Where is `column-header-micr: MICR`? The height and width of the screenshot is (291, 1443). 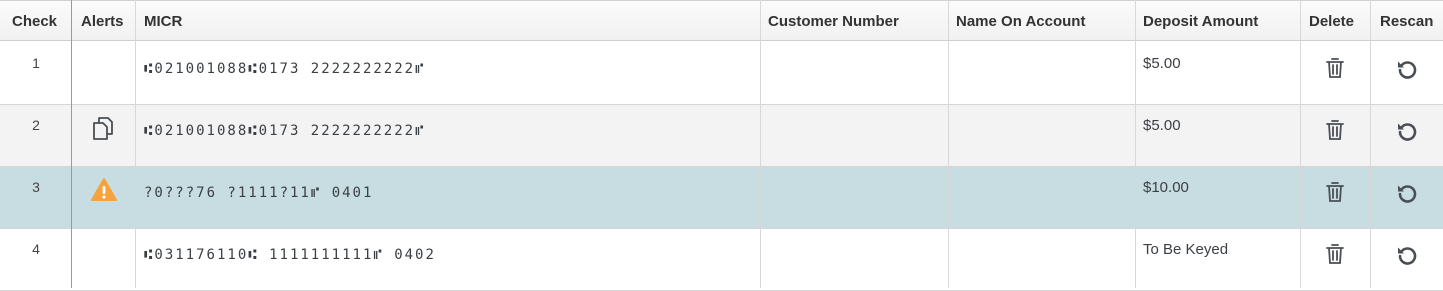 column-header-micr: MICR is located at coordinates (449, 21).